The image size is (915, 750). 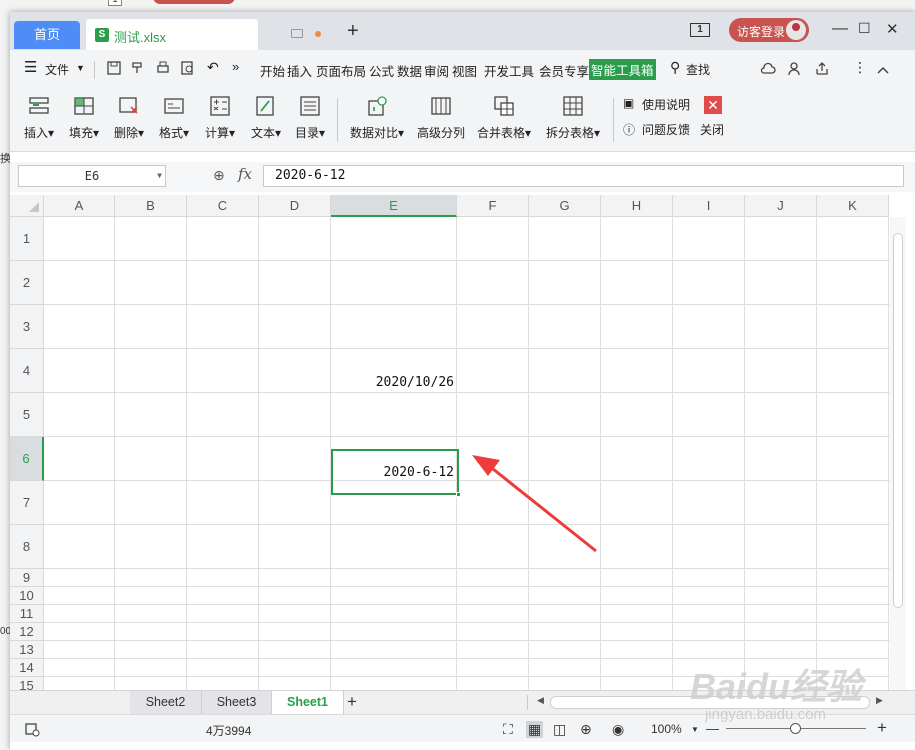 I want to click on watermark-url: jingyan.baidu.com, so click(x=765, y=714).